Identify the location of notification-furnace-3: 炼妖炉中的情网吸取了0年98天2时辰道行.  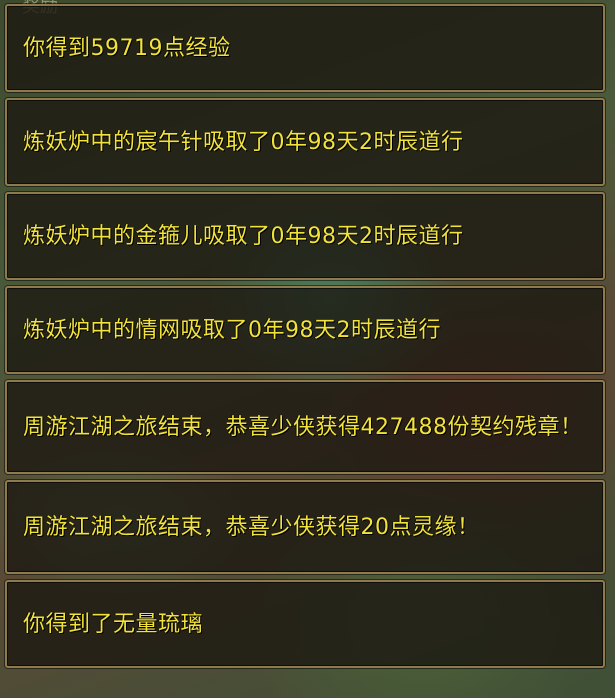
(305, 330).